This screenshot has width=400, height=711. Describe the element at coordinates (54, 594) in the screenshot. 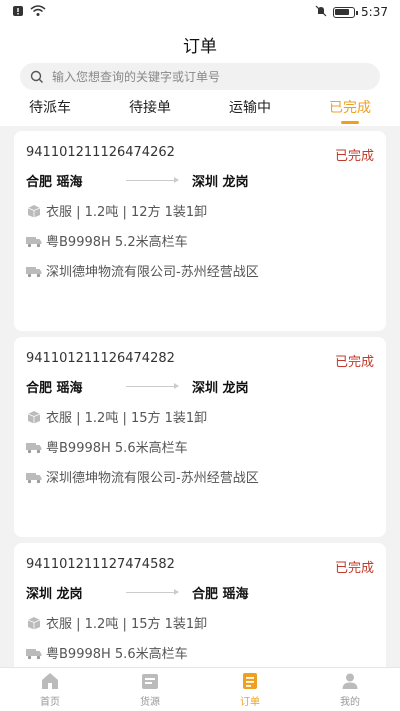

I see `route-from: 深圳 龙岗` at that location.